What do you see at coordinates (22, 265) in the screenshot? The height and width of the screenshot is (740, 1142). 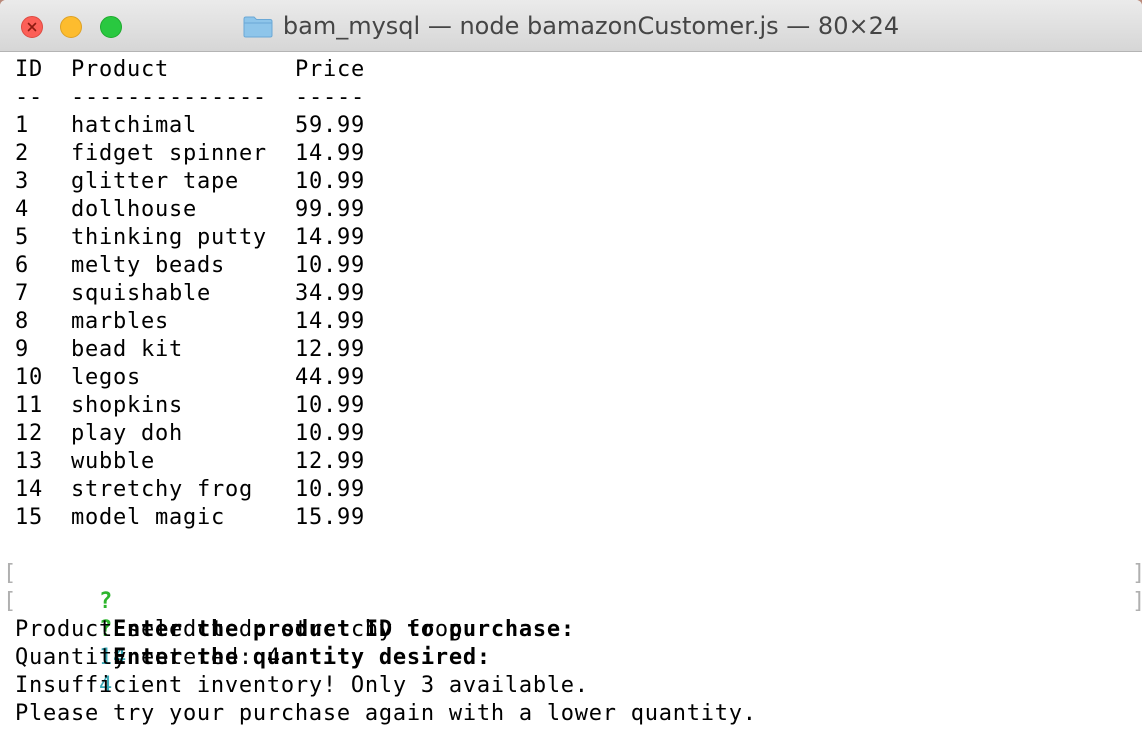 I see `row-id: 6` at bounding box center [22, 265].